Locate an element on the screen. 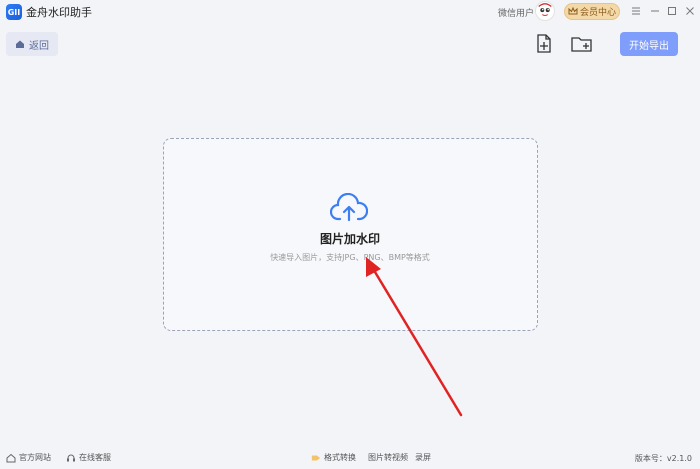 Image resolution: width=700 pixels, height=469 pixels. promo-tag-icon is located at coordinates (316, 458).